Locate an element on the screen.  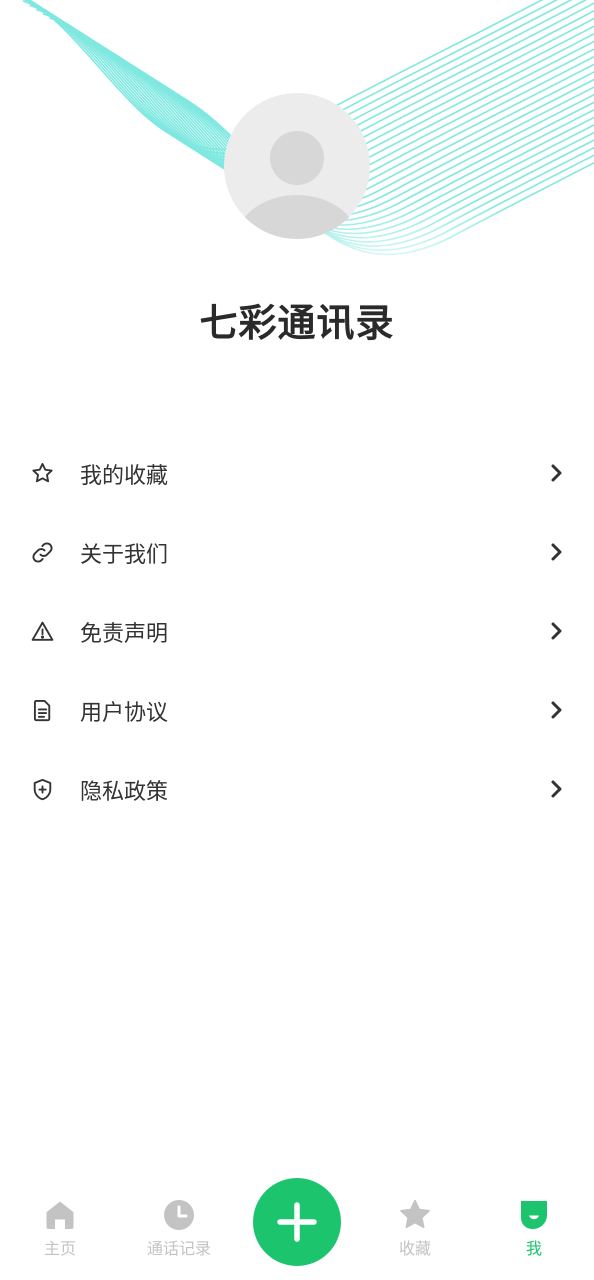
plus-icon is located at coordinates (297, 1222).